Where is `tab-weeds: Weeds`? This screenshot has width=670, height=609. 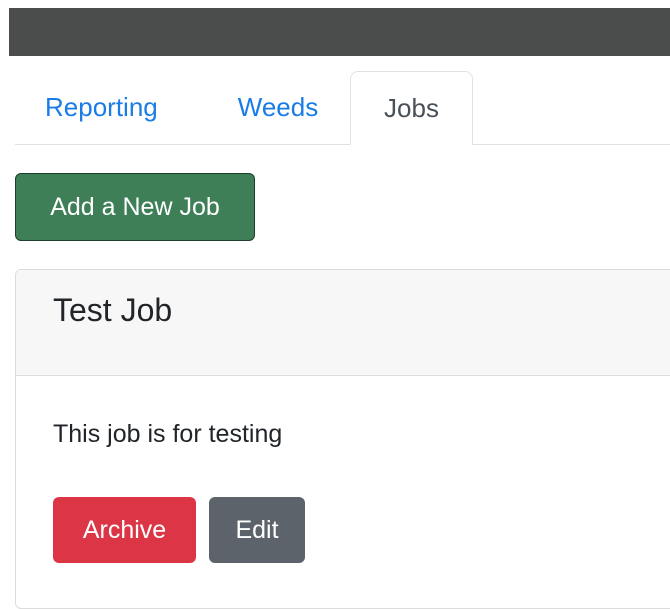
tab-weeds: Weeds is located at coordinates (278, 107).